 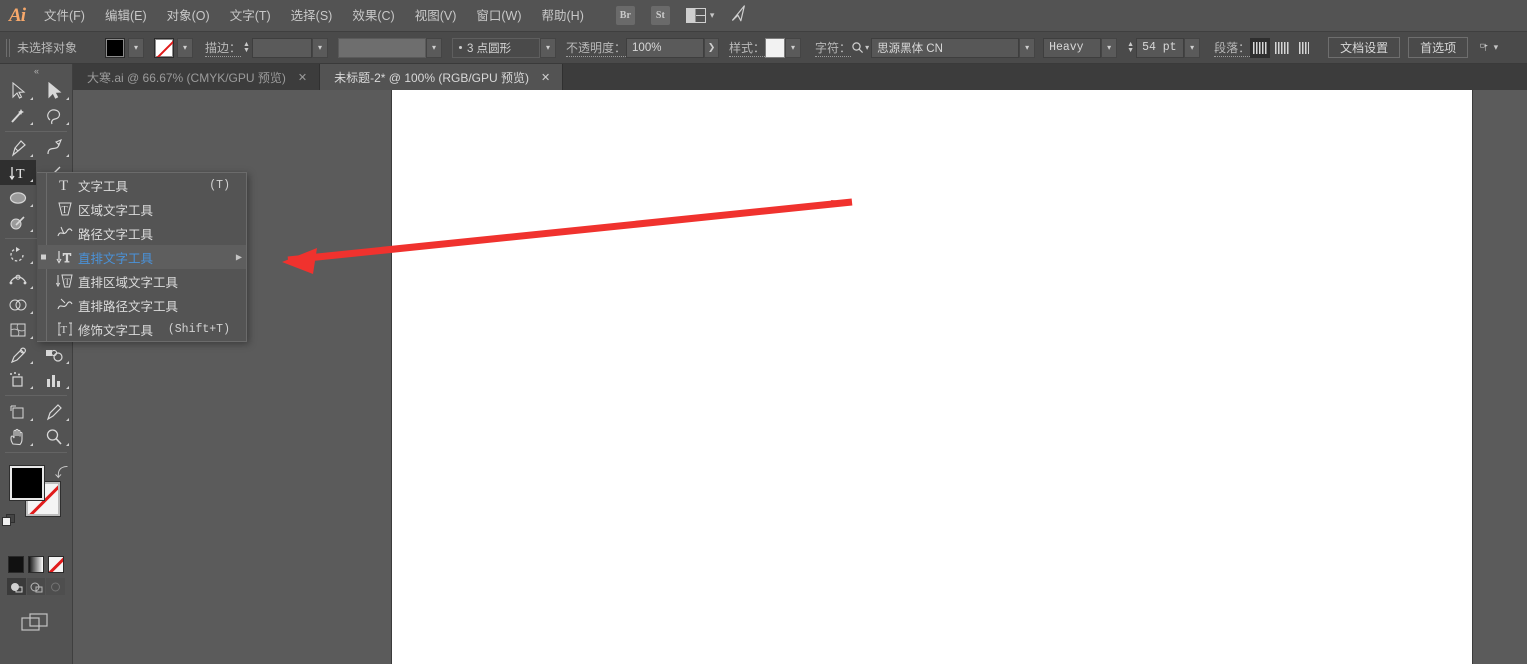 What do you see at coordinates (1438, 47) in the screenshot?
I see `preferences-button: 首选项` at bounding box center [1438, 47].